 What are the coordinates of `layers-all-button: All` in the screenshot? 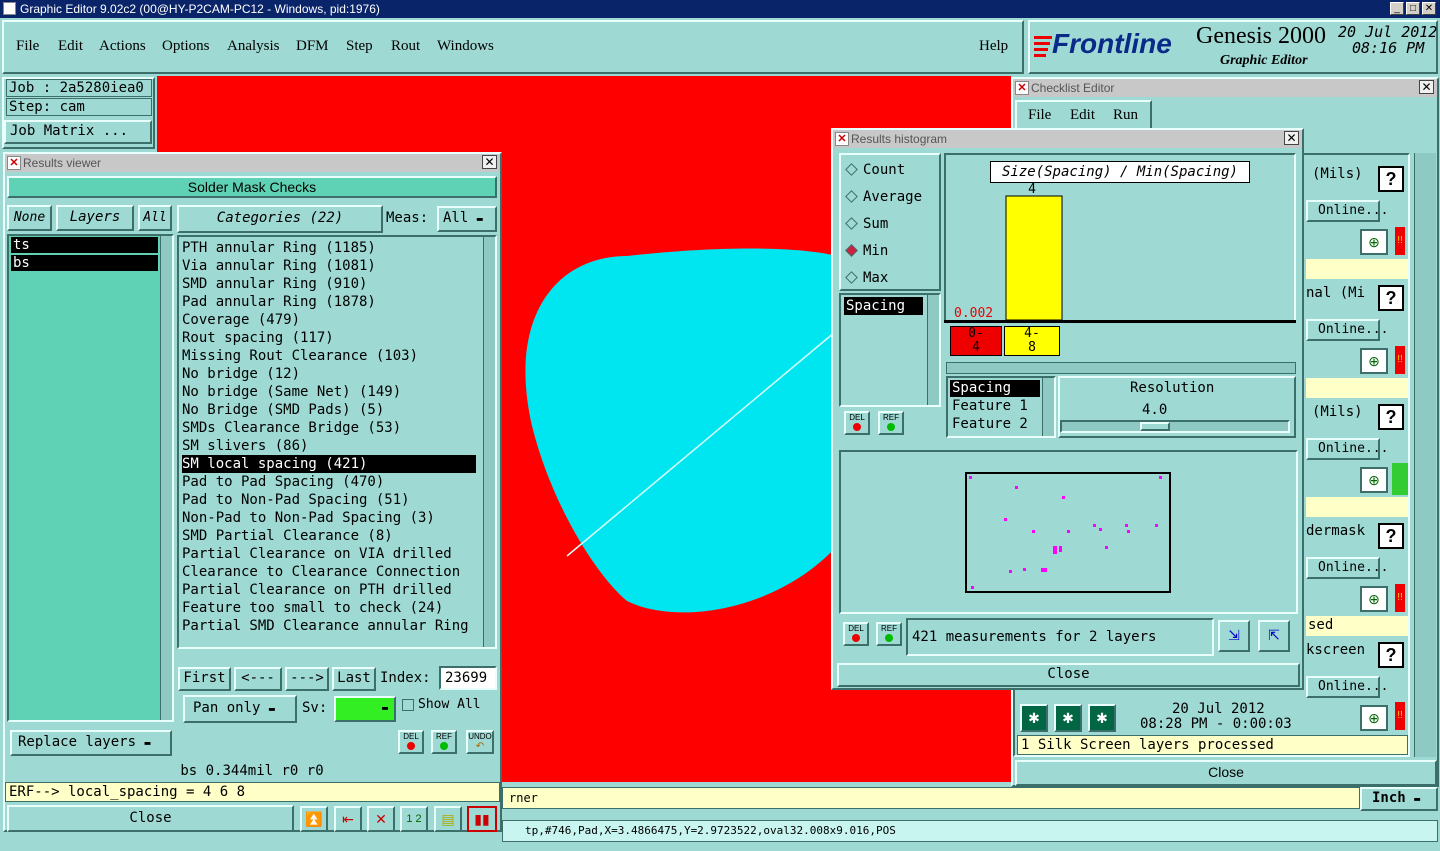 It's located at (155, 218).